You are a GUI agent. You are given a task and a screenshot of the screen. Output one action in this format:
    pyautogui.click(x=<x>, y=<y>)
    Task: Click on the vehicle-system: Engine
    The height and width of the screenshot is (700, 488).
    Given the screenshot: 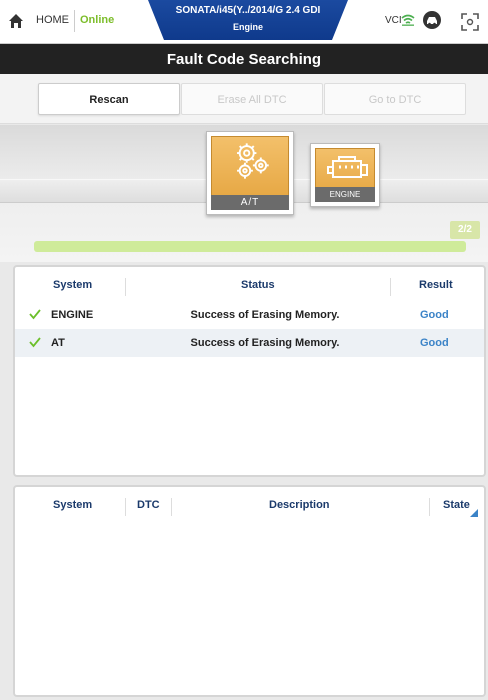 What is the action you would take?
    pyautogui.click(x=247, y=27)
    